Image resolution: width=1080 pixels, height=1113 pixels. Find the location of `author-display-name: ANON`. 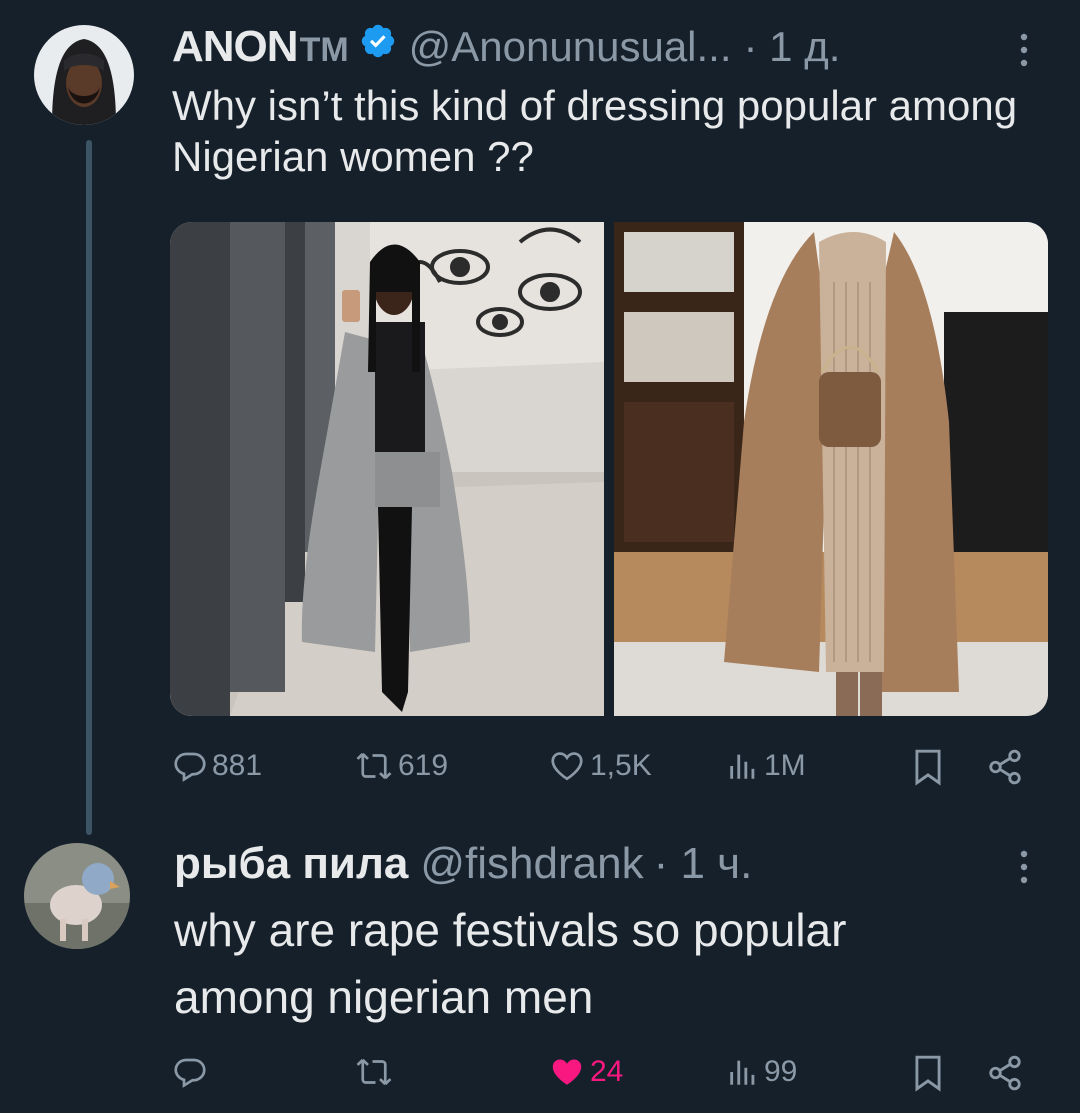

author-display-name: ANON is located at coordinates (235, 47).